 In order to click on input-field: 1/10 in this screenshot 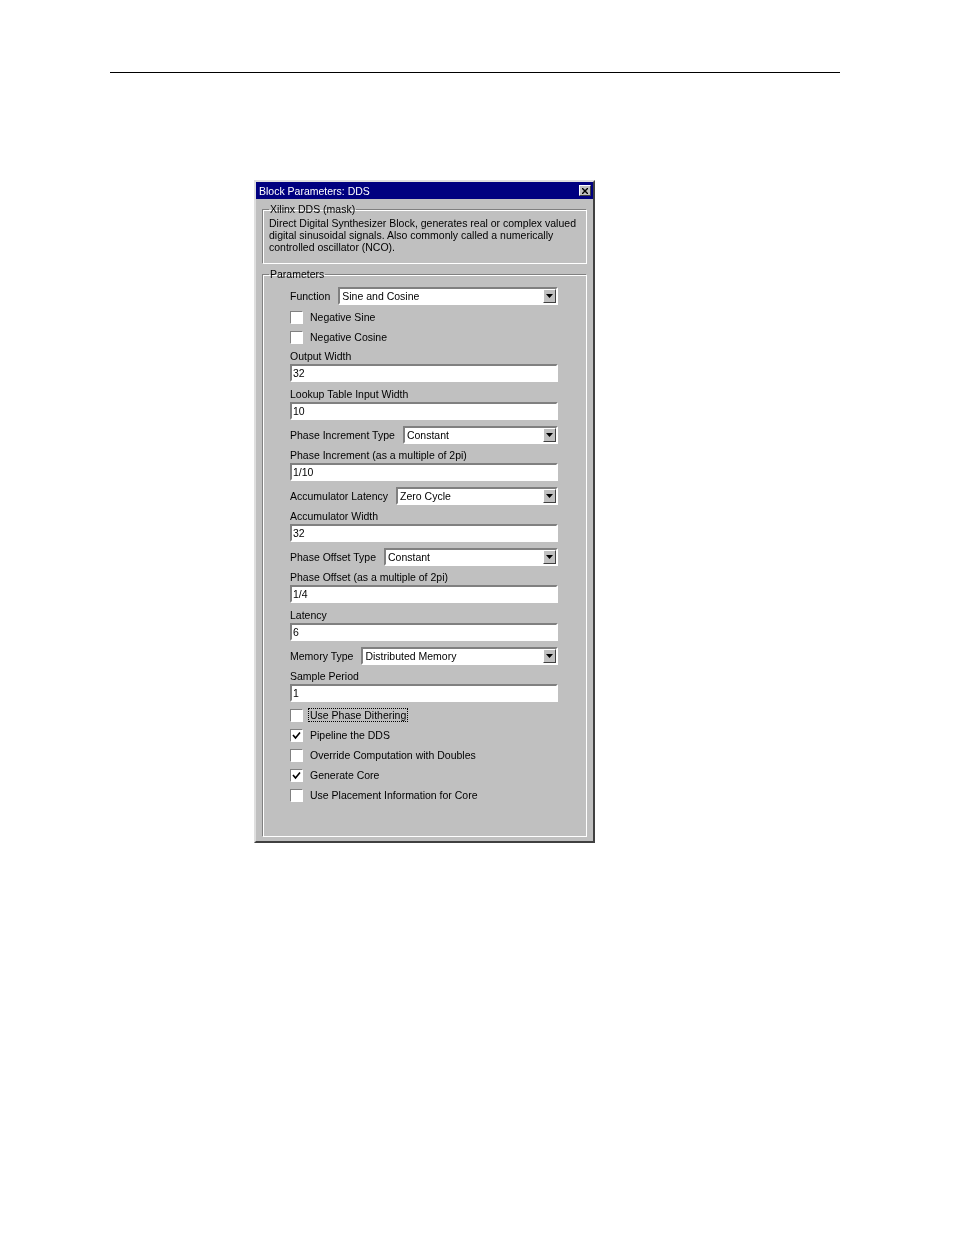, I will do `click(424, 472)`.